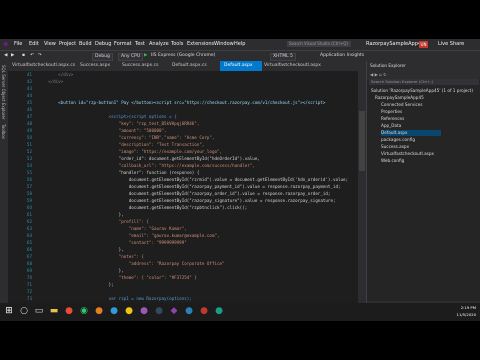 Image resolution: width=480 pixels, height=360 pixels. What do you see at coordinates (159, 44) in the screenshot?
I see `menu-analyze: Analyze` at bounding box center [159, 44].